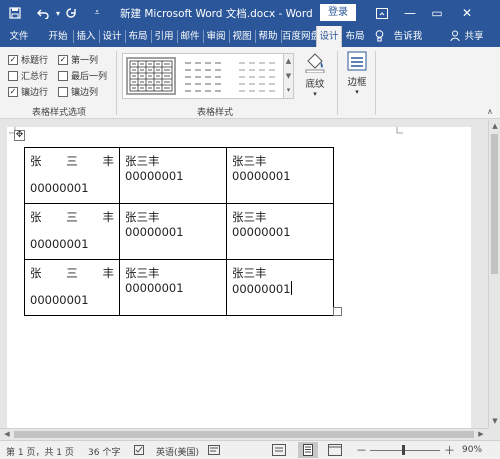 The height and width of the screenshot is (459, 500). What do you see at coordinates (279, 451) in the screenshot?
I see `focus-mode-icon` at bounding box center [279, 451].